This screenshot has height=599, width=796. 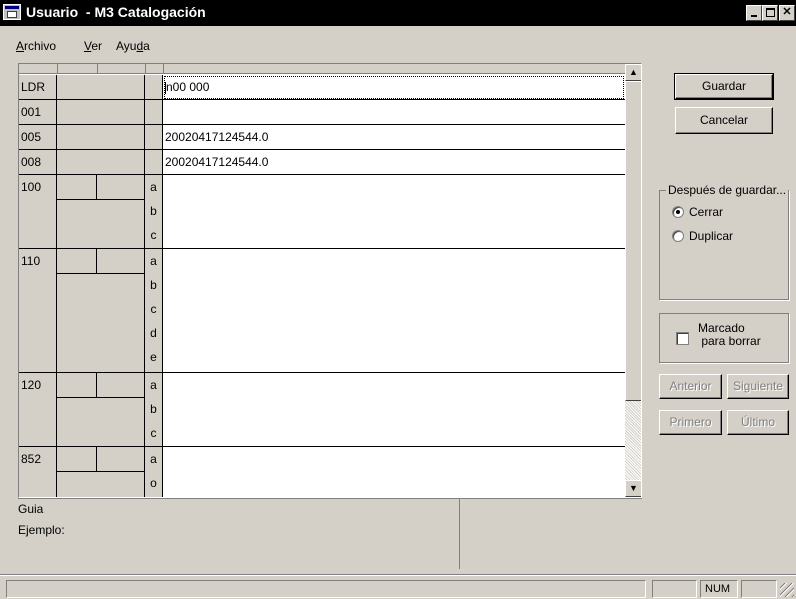 I want to click on tag-label: 005, so click(x=31, y=137).